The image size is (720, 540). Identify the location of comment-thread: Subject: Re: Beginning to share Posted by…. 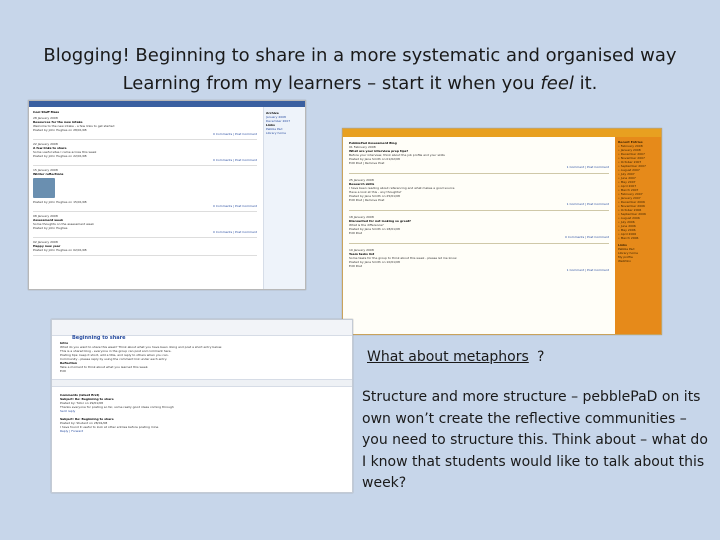
(202, 415).